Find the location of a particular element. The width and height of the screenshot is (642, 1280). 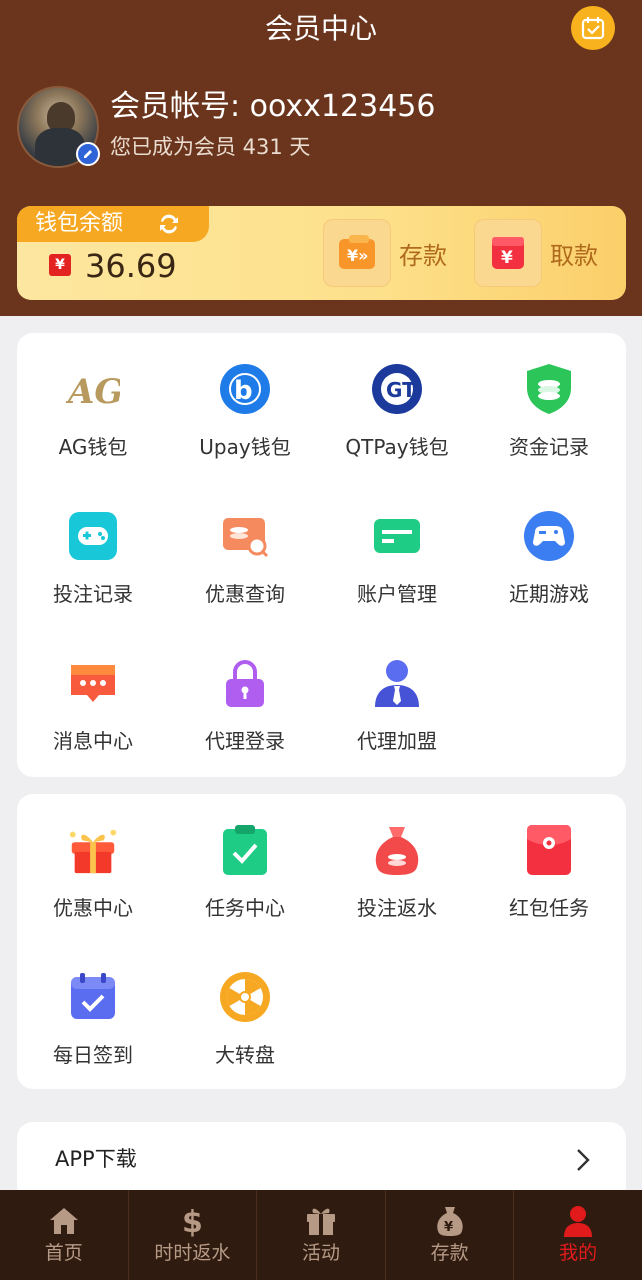

money-bag-icon is located at coordinates (397, 850).